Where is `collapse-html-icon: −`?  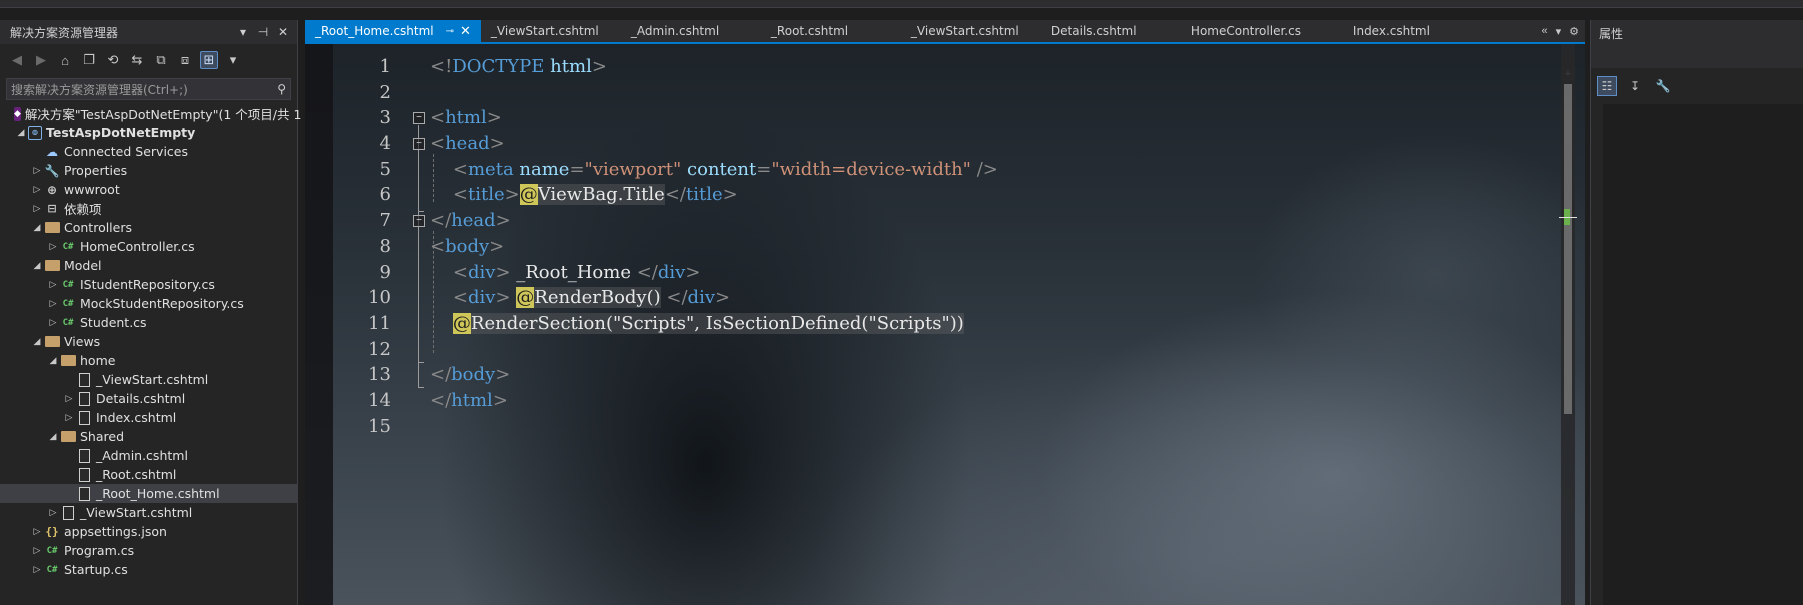 collapse-html-icon: − is located at coordinates (419, 118).